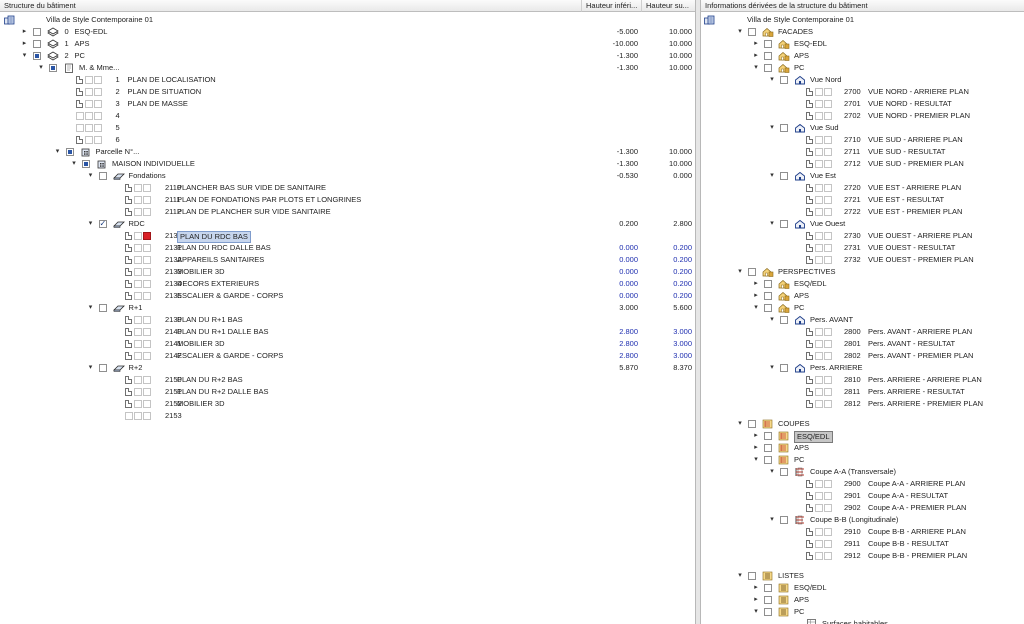 The image size is (1024, 624). I want to click on document-row: 2721 VUE EST - RESULTAT, so click(862, 200).